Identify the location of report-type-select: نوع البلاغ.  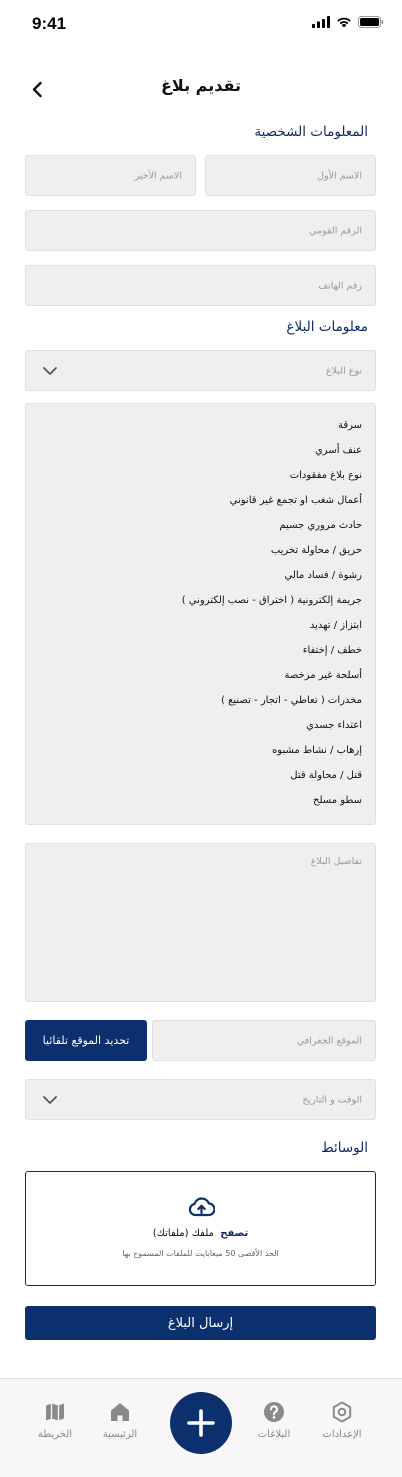
(200, 370).